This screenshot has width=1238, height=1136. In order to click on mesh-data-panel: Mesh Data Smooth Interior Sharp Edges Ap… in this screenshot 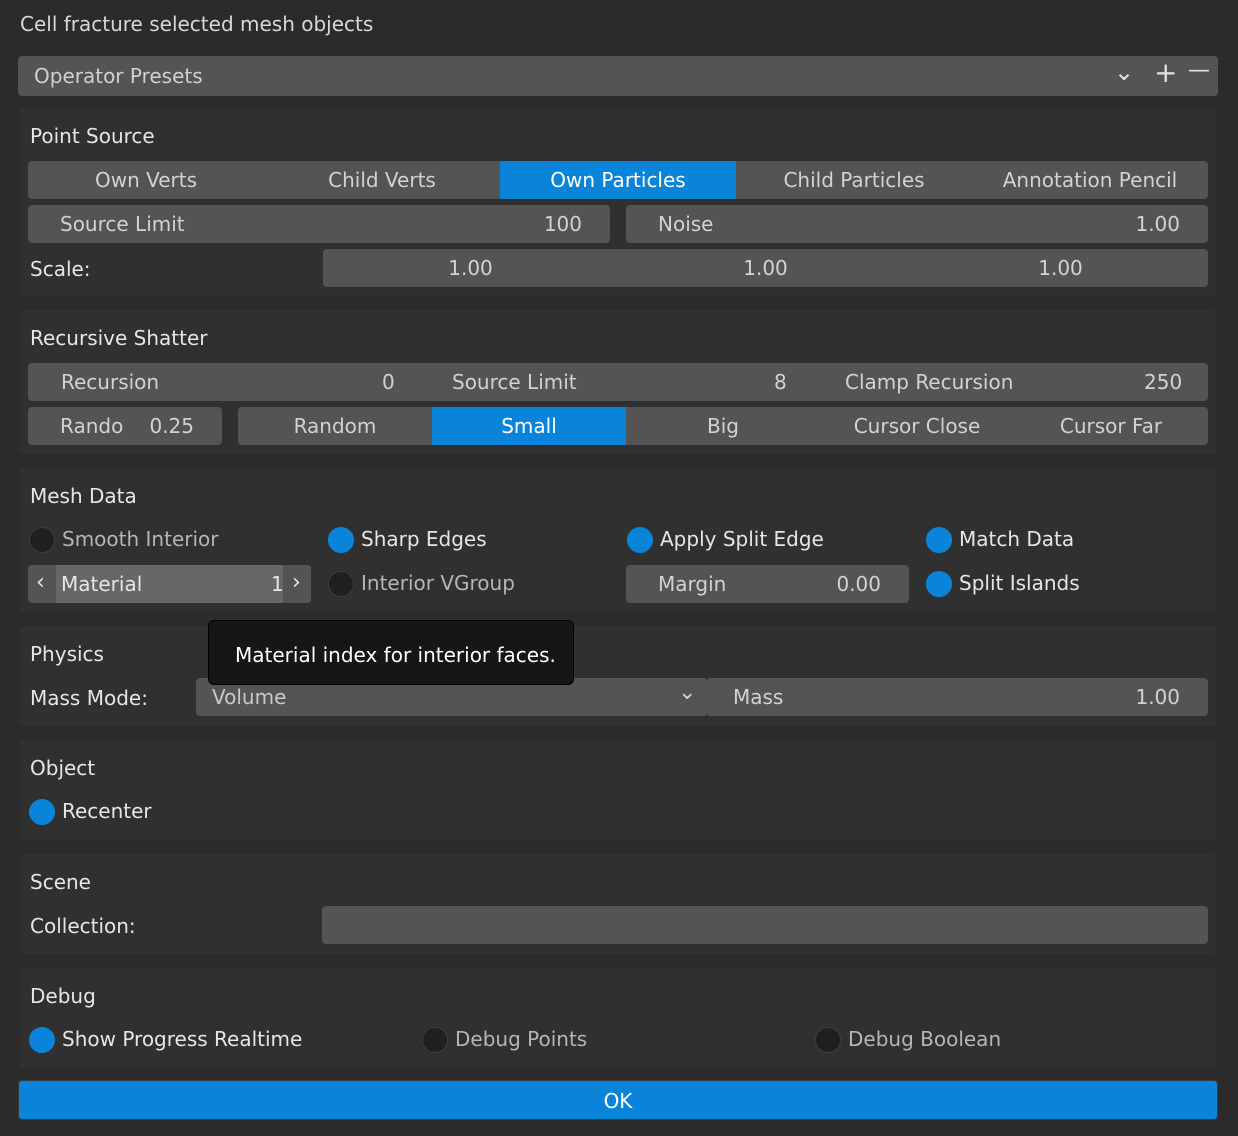, I will do `click(618, 540)`.